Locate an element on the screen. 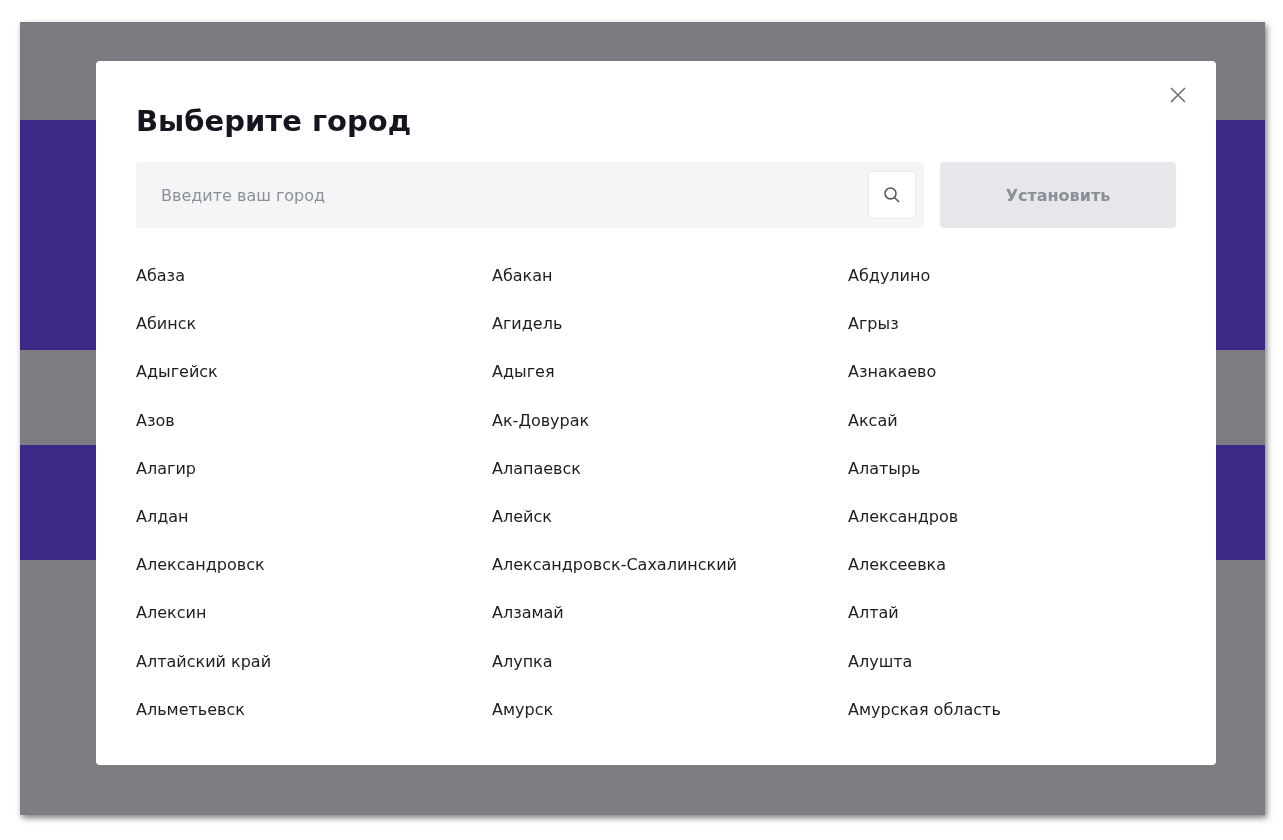 This screenshot has height=840, width=1283. city-link: Алексин is located at coordinates (314, 613).